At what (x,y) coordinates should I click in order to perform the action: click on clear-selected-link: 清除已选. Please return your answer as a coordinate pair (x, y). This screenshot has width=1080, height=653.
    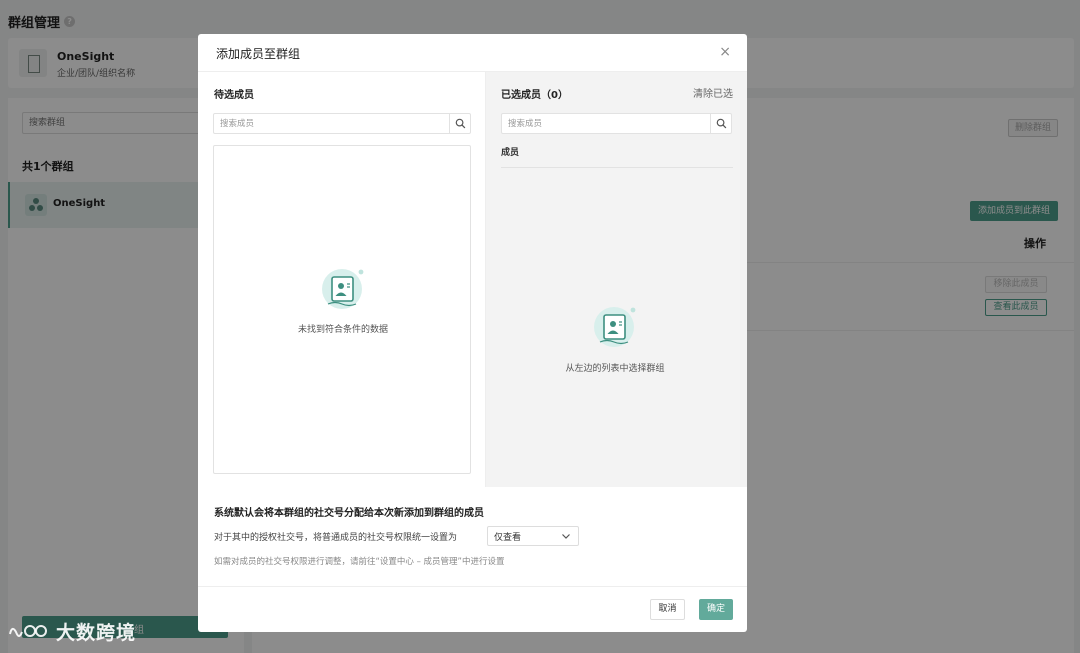
    Looking at the image, I should click on (713, 92).